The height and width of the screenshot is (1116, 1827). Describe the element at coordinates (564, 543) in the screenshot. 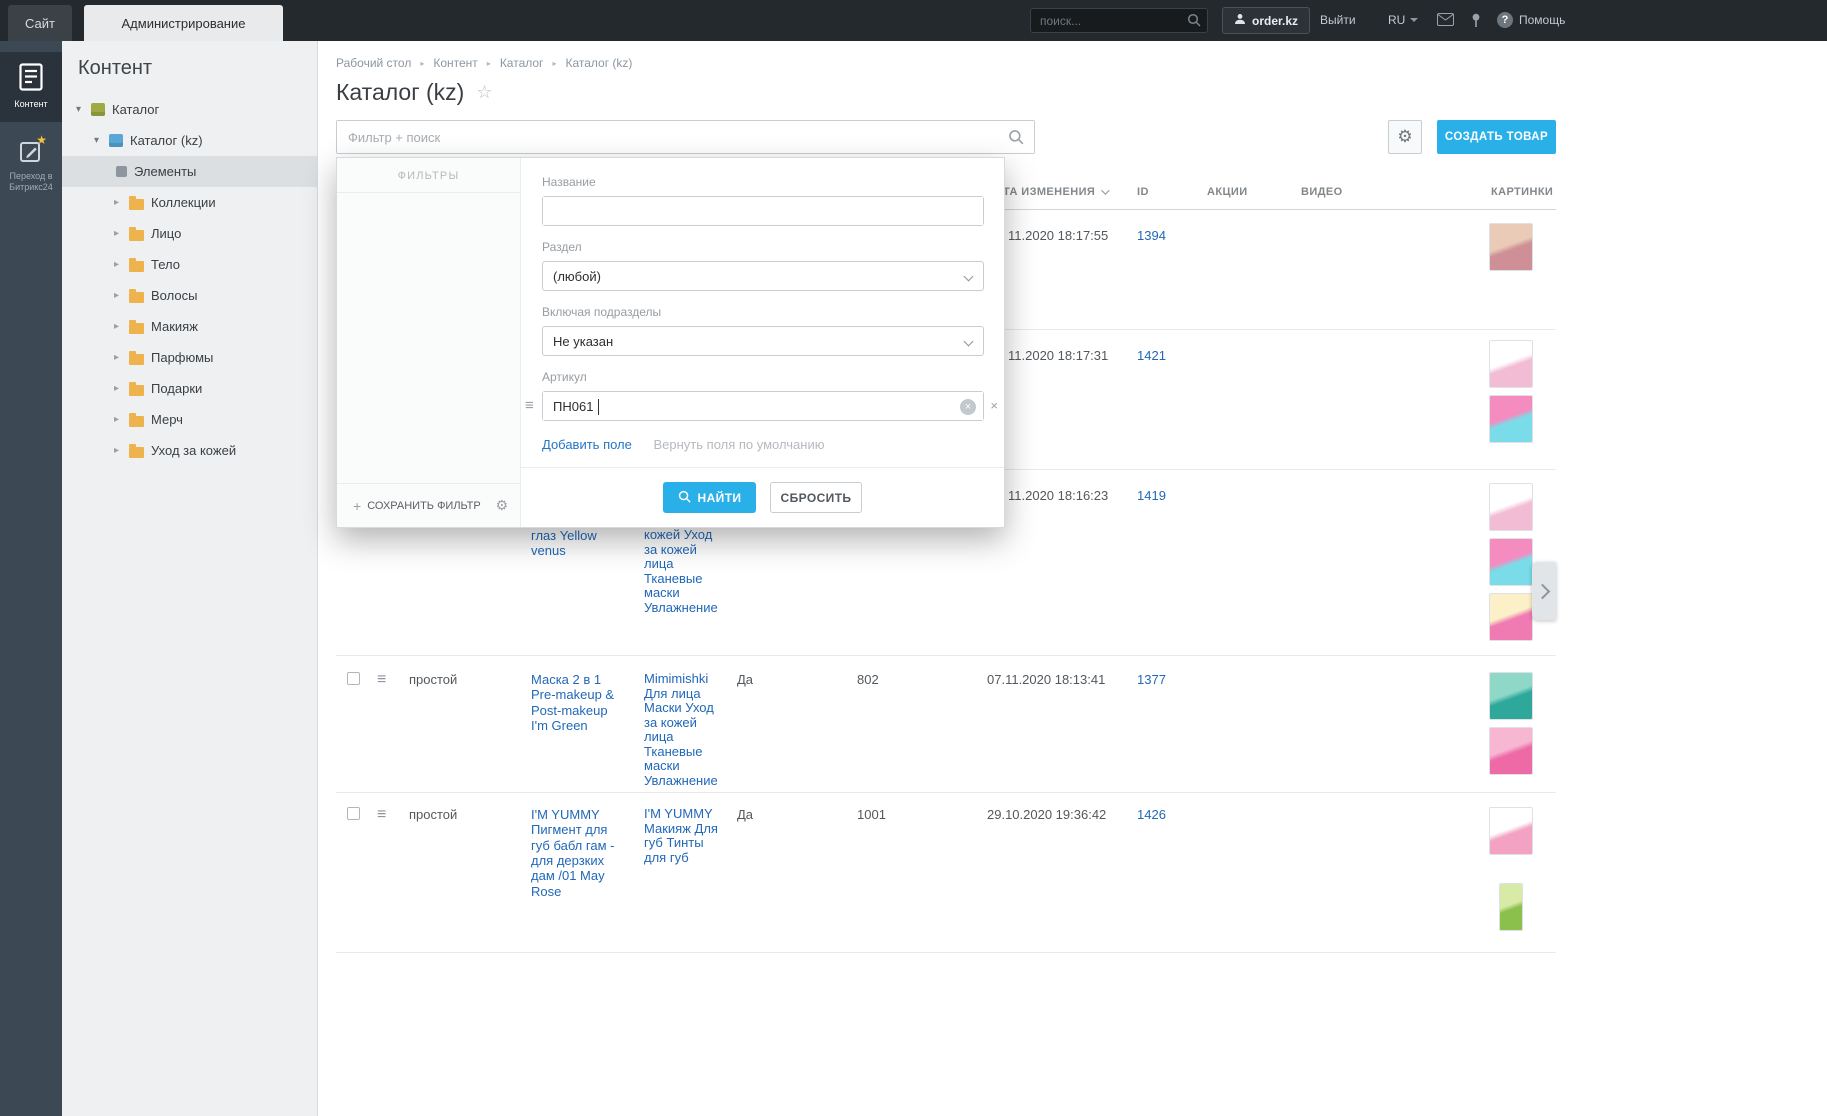

I see `product-name-link: глаз Yellow venus` at that location.